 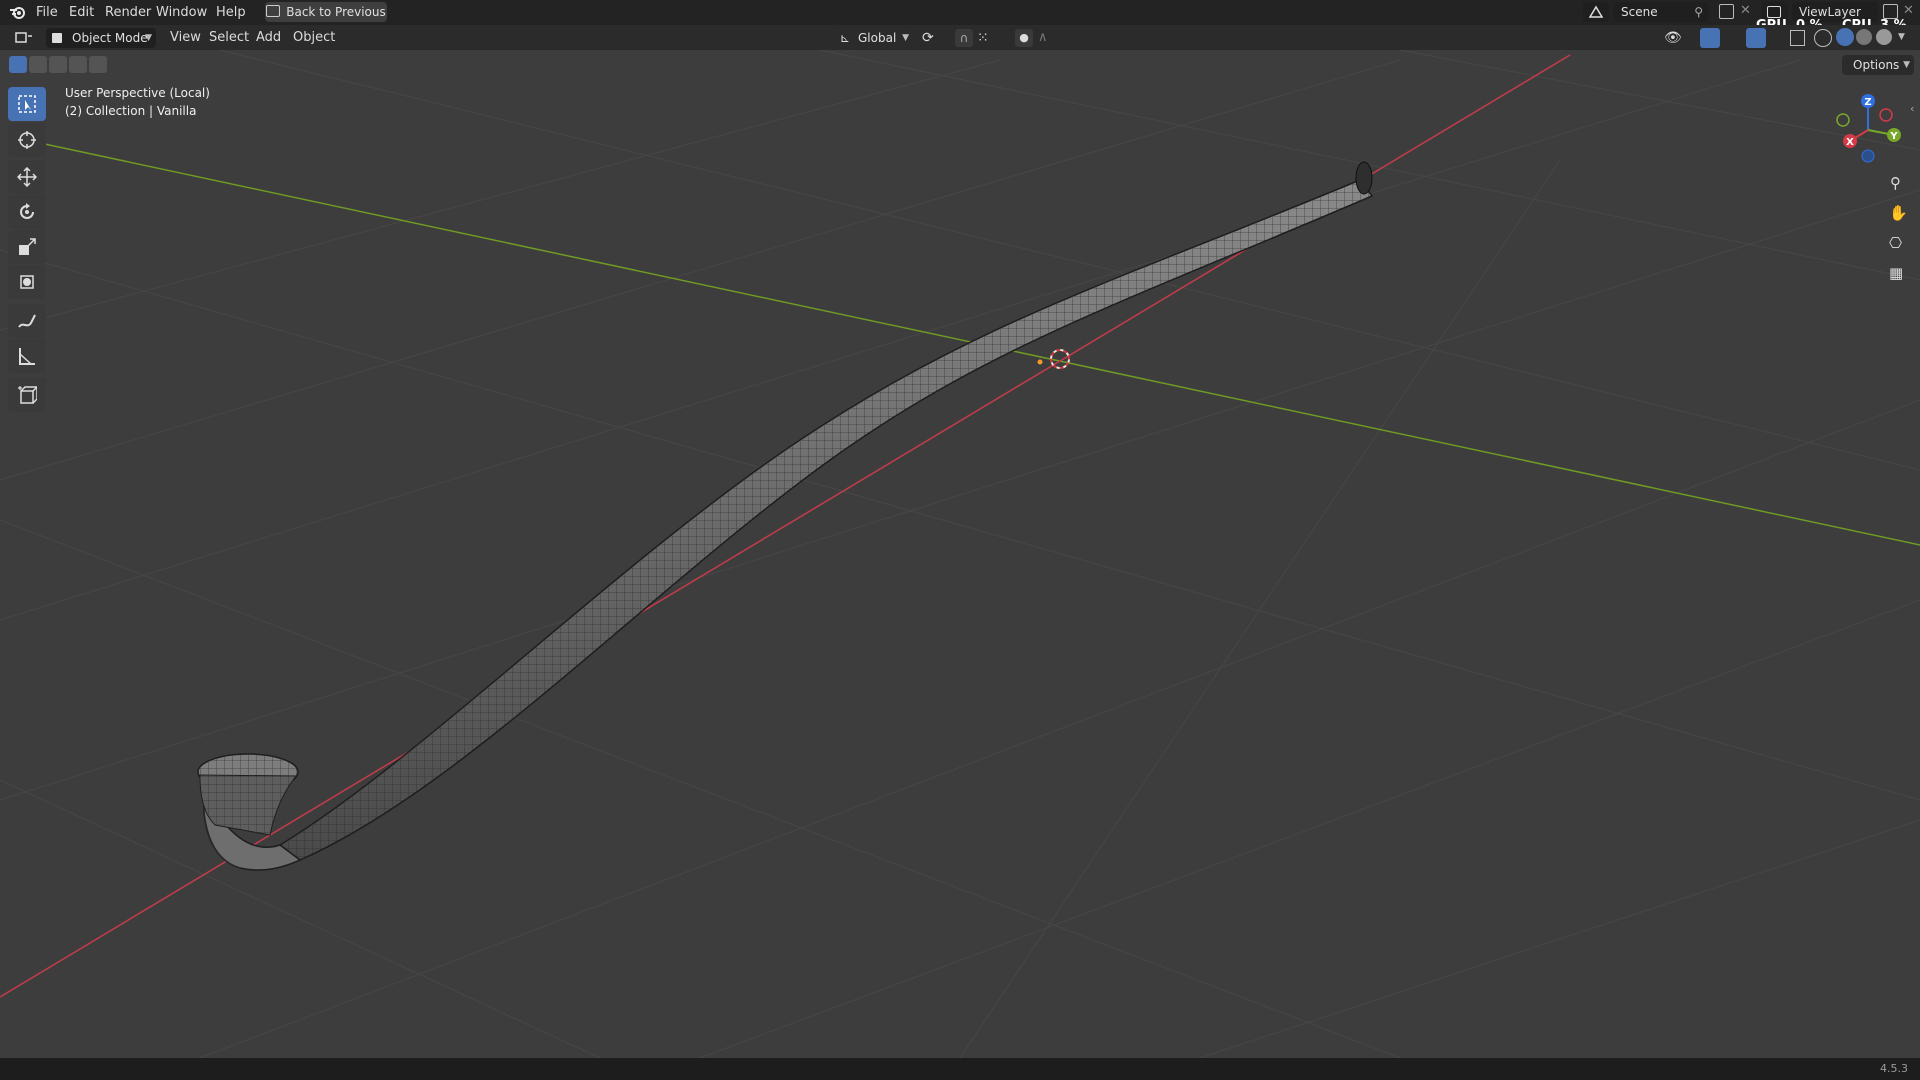 I want to click on select-mode-invert, so click(x=78, y=64).